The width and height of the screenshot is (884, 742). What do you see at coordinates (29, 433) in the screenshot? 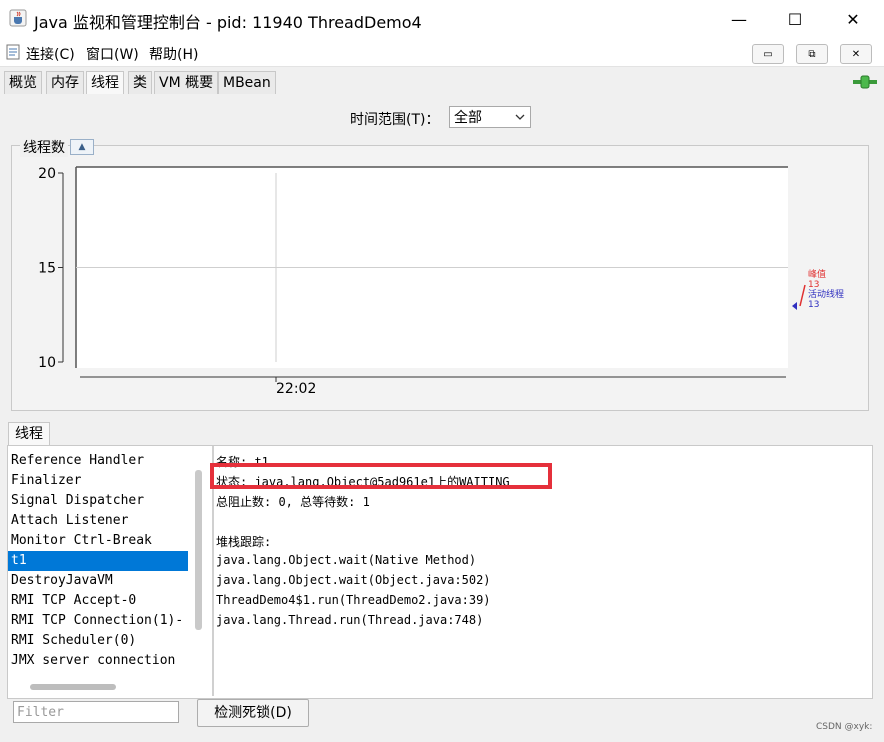
I see `tab-thread-list: 线程` at bounding box center [29, 433].